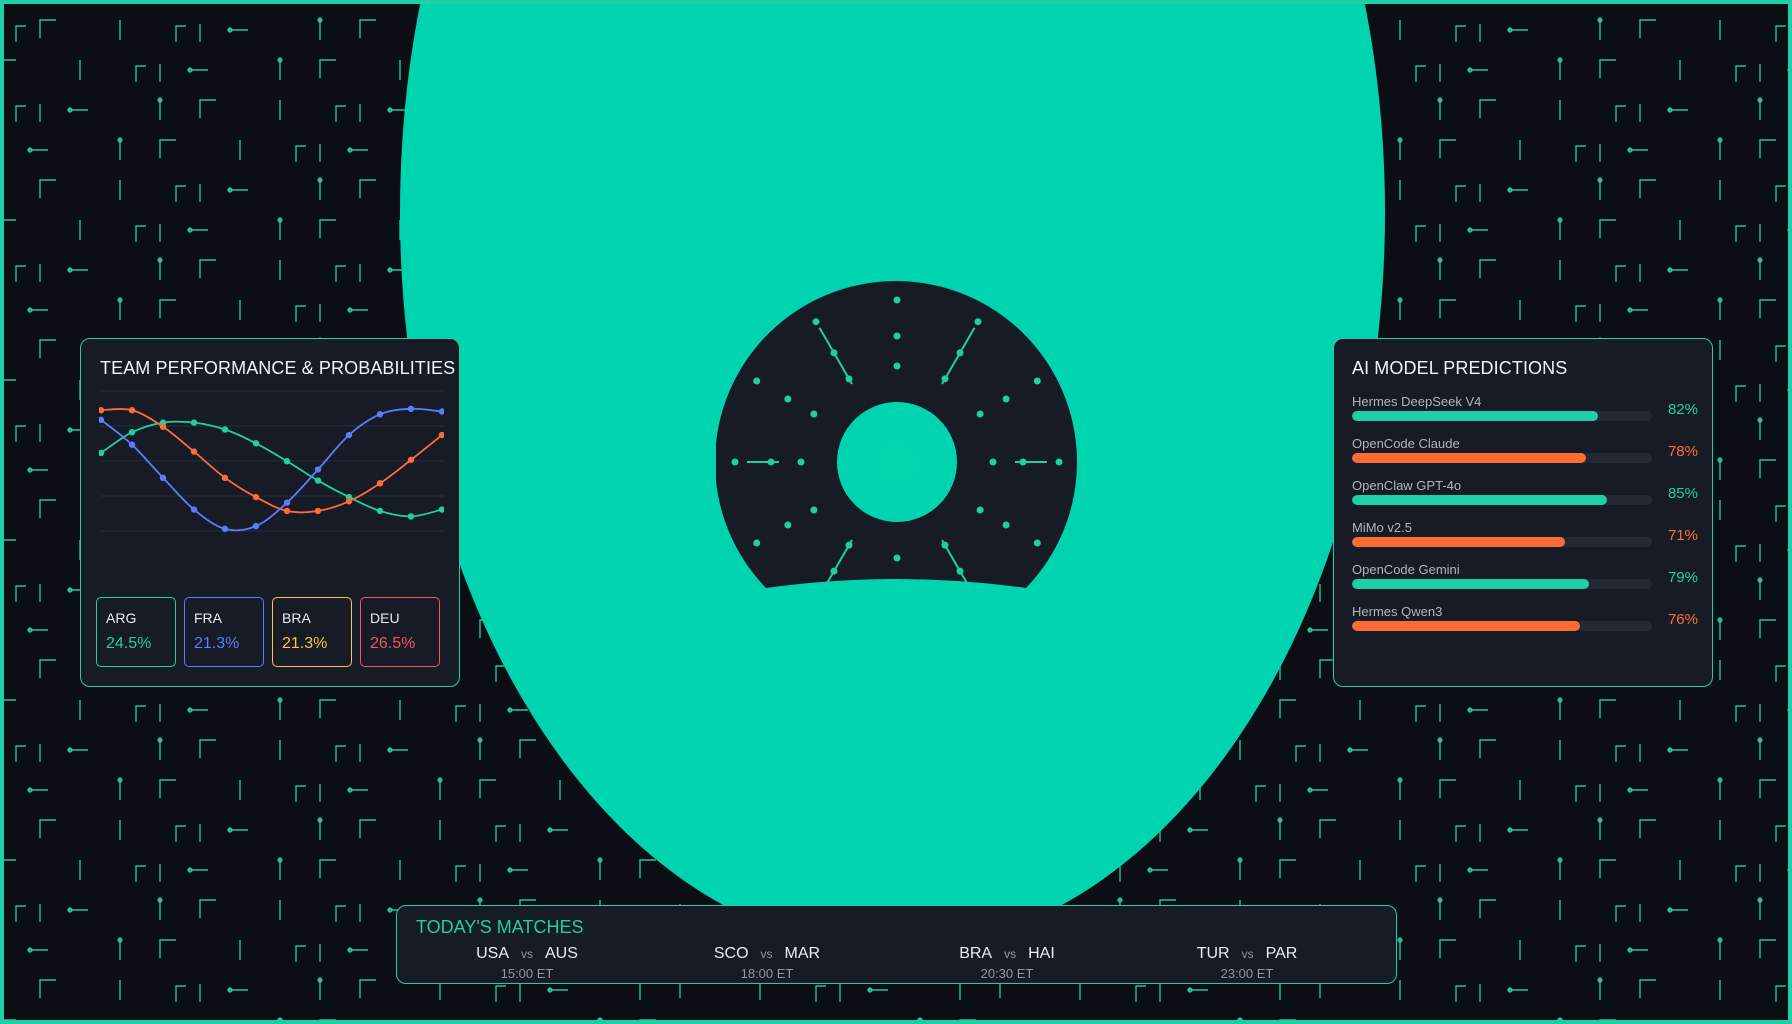 The width and height of the screenshot is (1792, 1024). What do you see at coordinates (1682, 619) in the screenshot?
I see `prediction-percent: 76%` at bounding box center [1682, 619].